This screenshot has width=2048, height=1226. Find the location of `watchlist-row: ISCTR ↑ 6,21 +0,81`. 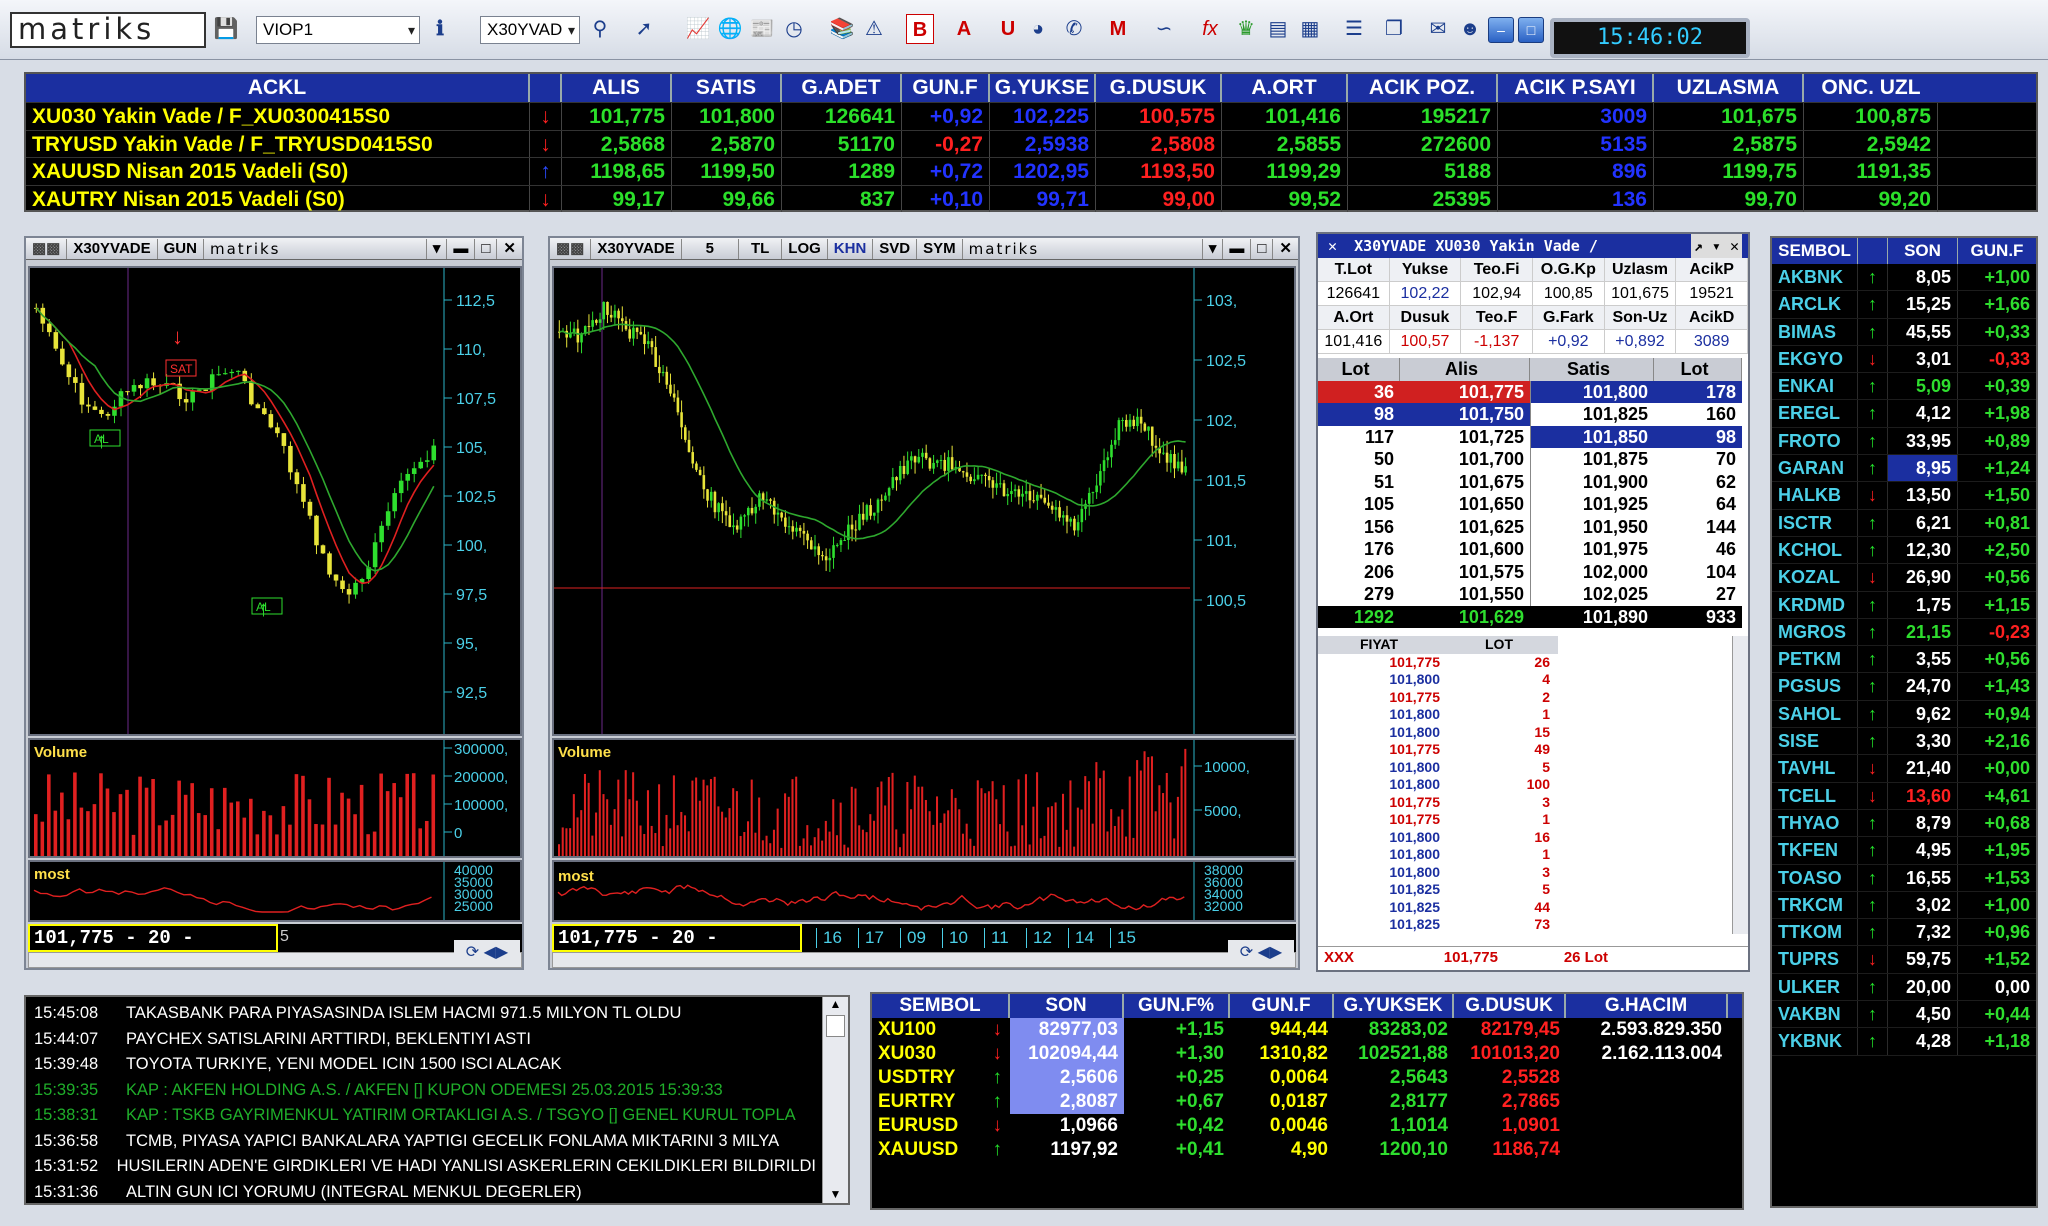

watchlist-row: ISCTR ↑ 6,21 +0,81 is located at coordinates (1904, 523).